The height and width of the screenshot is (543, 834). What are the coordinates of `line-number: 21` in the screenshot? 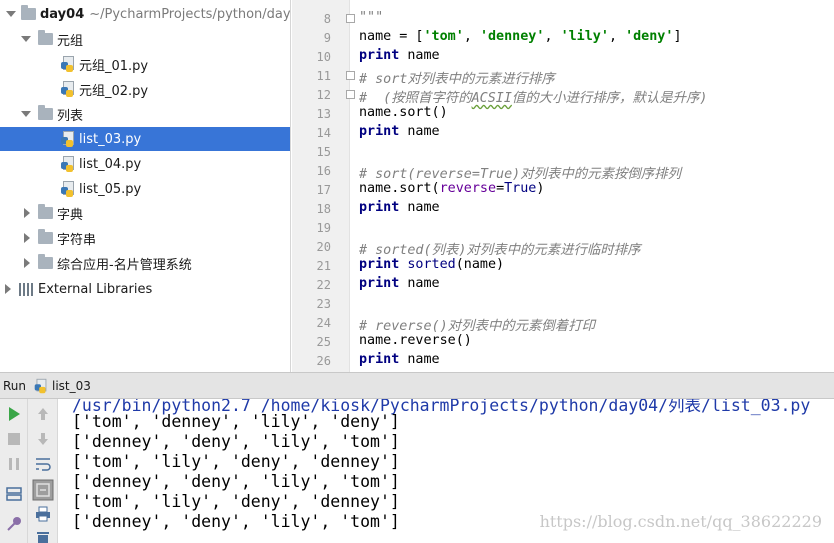 It's located at (323, 266).